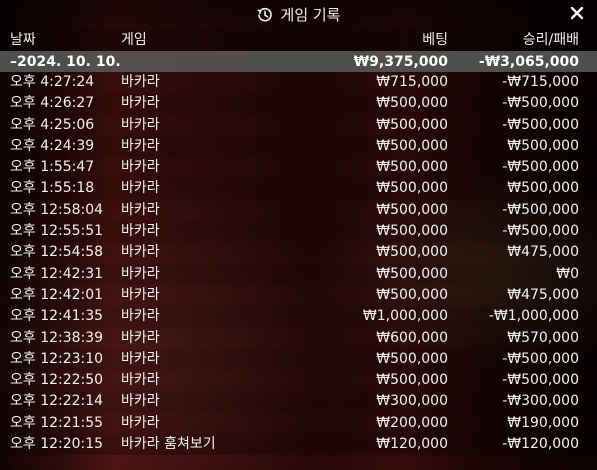  Describe the element at coordinates (52, 124) in the screenshot. I see `row-time: 오후 4:25:06` at that location.